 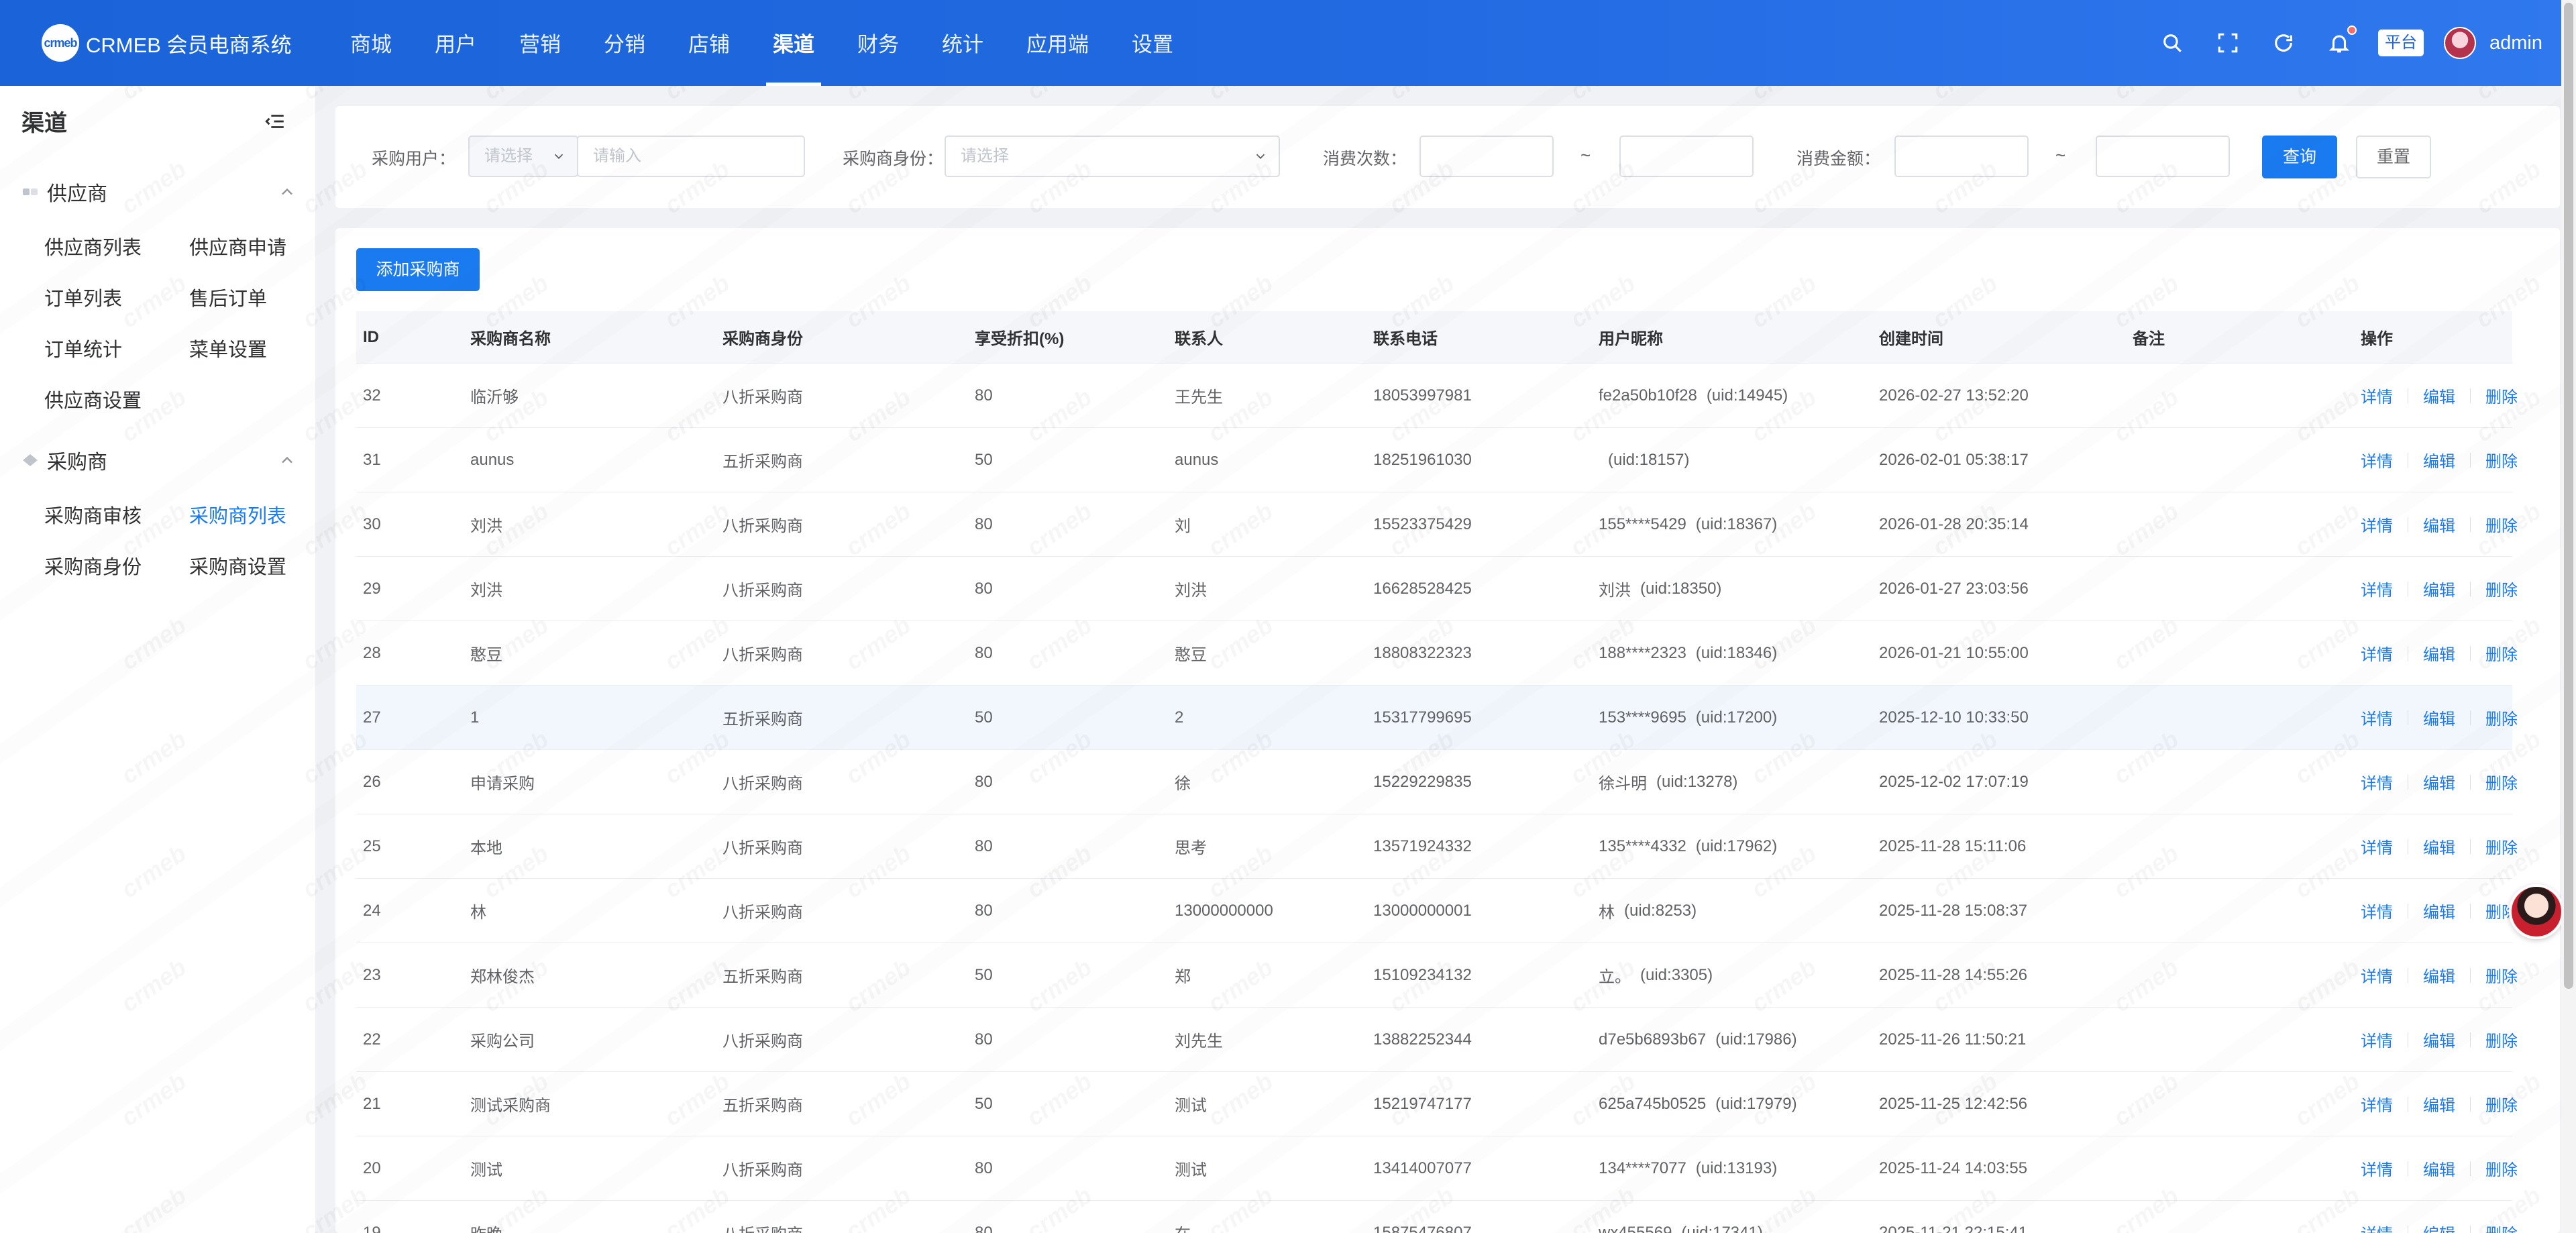 What do you see at coordinates (2172, 43) in the screenshot?
I see `search-icon` at bounding box center [2172, 43].